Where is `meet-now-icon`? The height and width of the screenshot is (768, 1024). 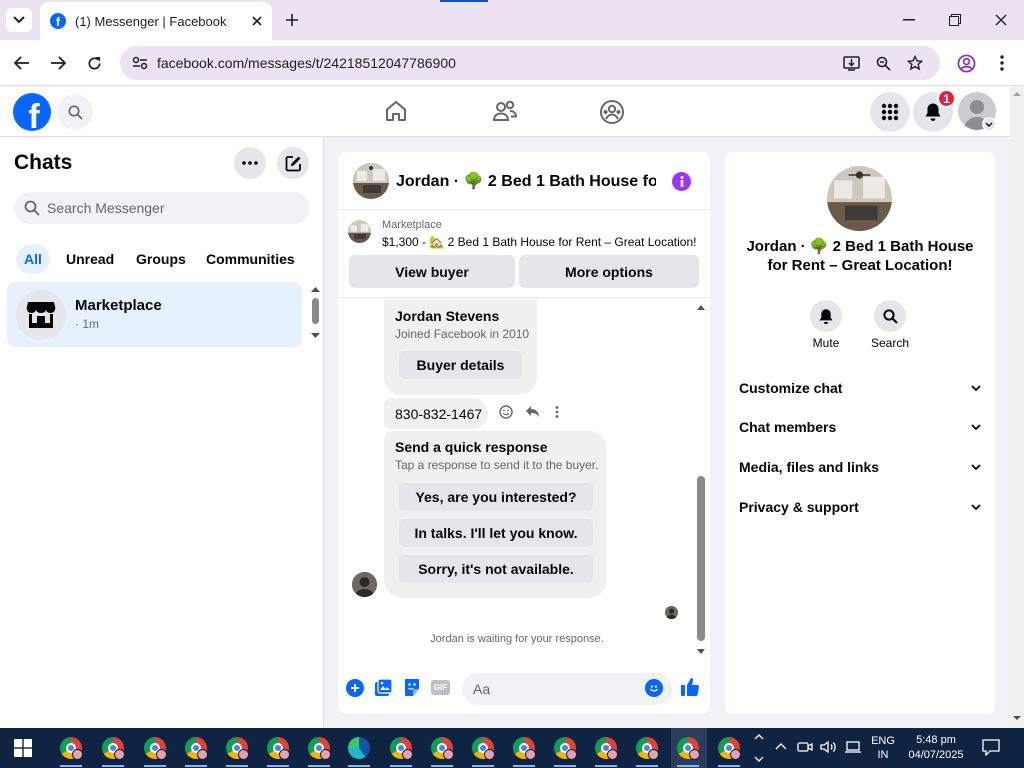
meet-now-icon is located at coordinates (805, 747).